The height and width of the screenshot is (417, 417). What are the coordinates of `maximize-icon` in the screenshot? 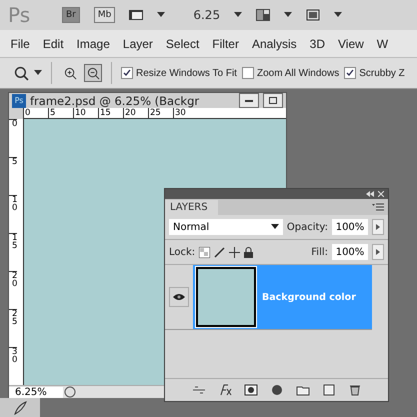 It's located at (273, 100).